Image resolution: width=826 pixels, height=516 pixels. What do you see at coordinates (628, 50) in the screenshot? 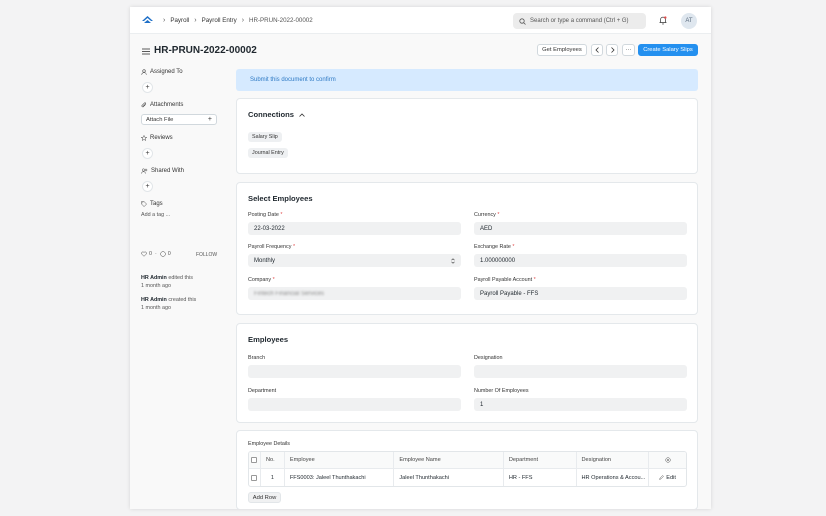
I see `more-actions-button: ···` at bounding box center [628, 50].